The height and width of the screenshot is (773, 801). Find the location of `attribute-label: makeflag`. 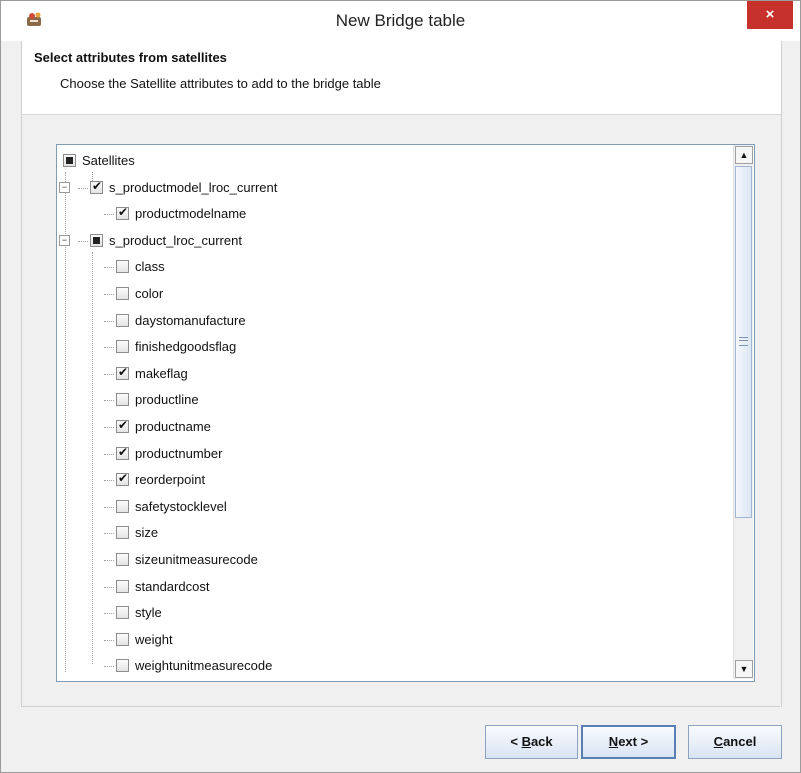

attribute-label: makeflag is located at coordinates (161, 373).